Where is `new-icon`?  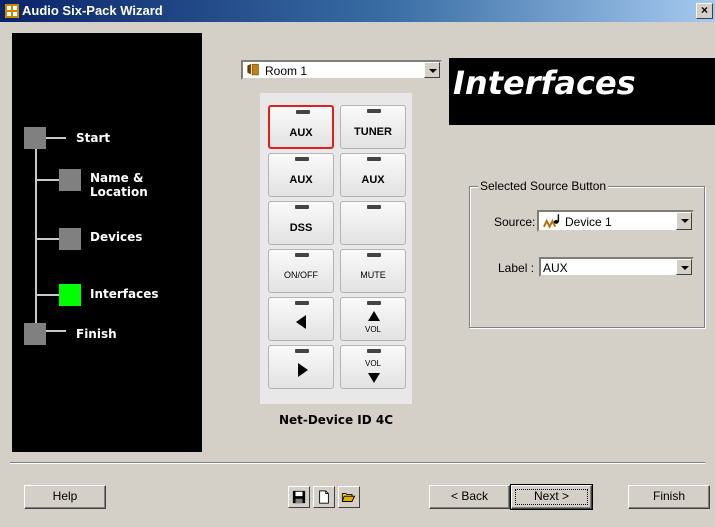
new-icon is located at coordinates (324, 497).